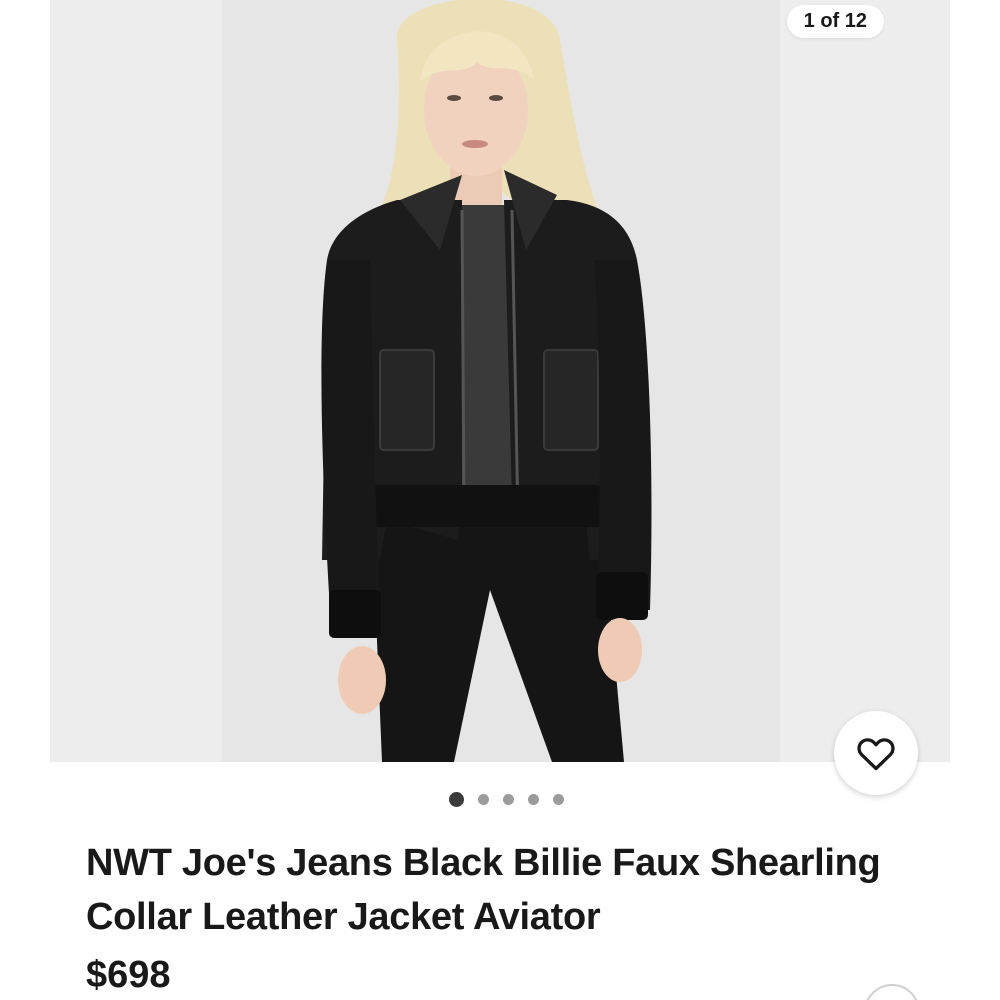  What do you see at coordinates (500, 799) in the screenshot?
I see `gallery-pagination-dots` at bounding box center [500, 799].